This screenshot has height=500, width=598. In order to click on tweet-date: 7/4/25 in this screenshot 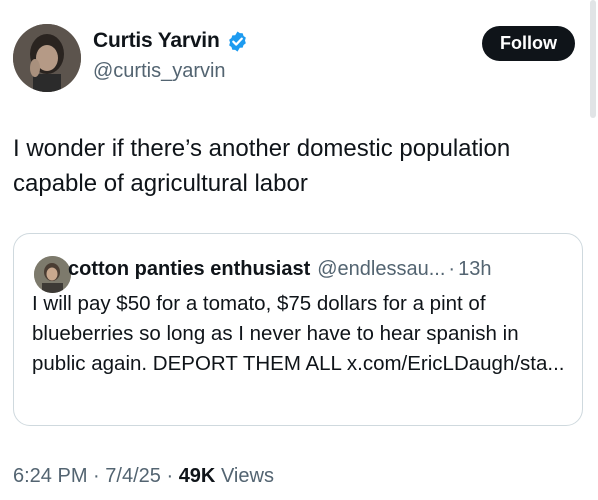, I will do `click(133, 476)`.